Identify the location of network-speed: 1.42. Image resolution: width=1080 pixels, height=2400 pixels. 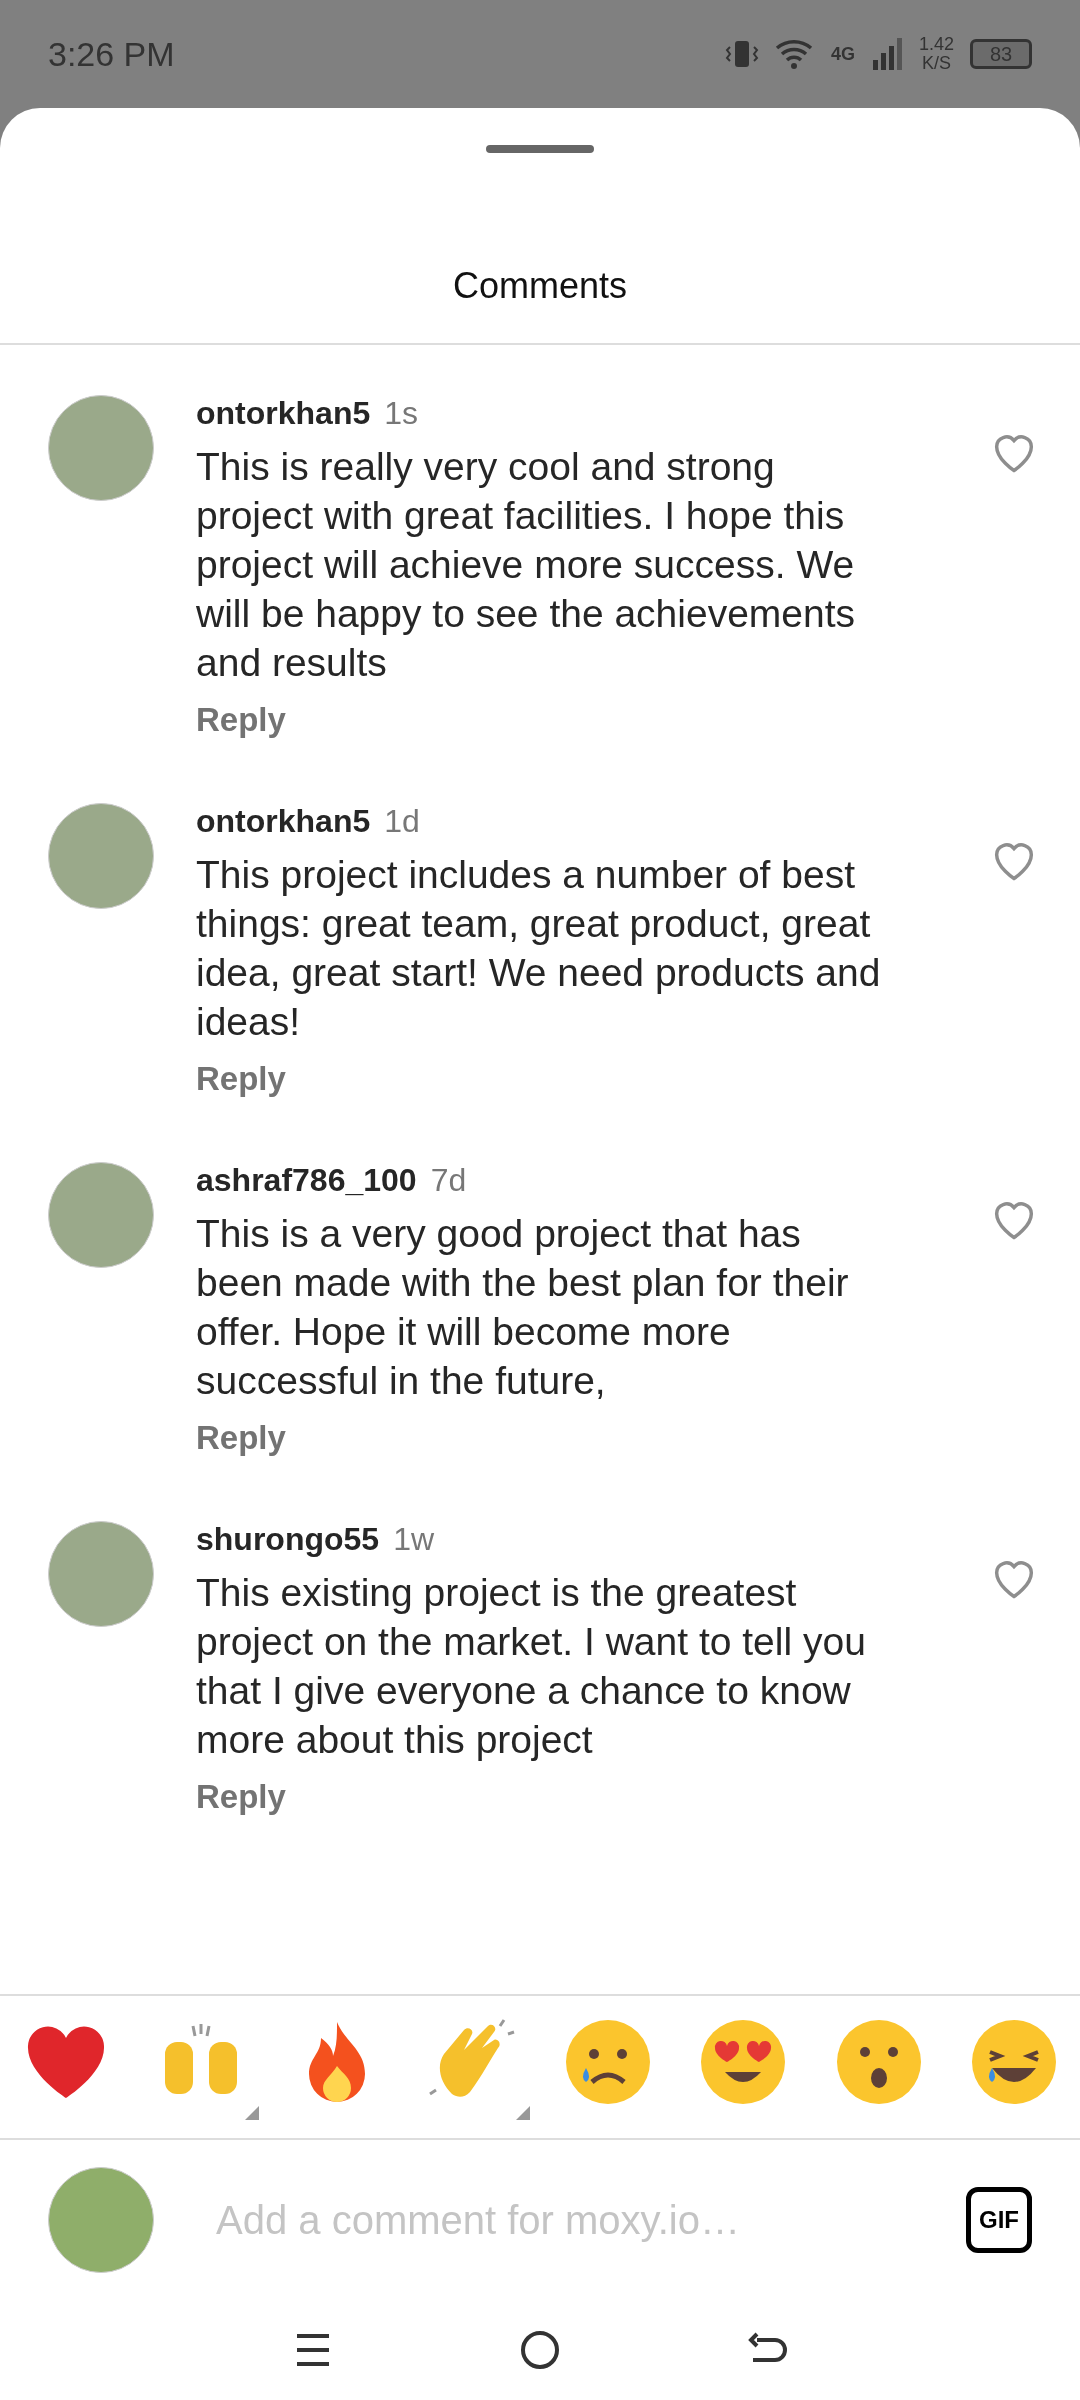
(936, 44).